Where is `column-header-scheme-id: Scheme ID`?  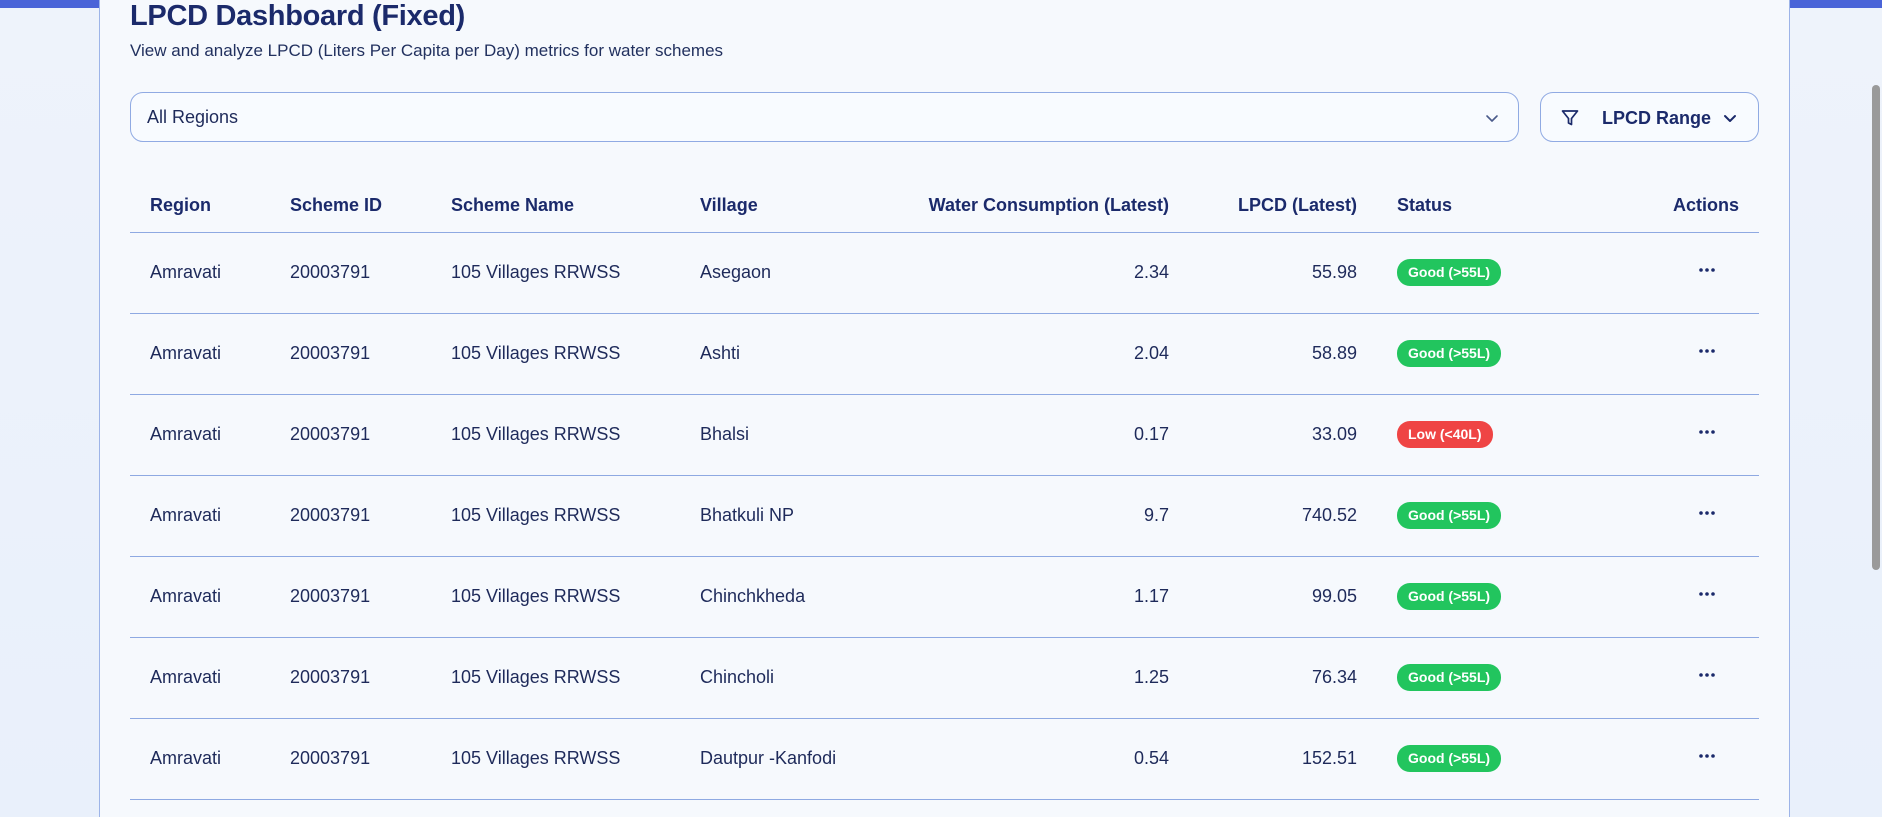
column-header-scheme-id: Scheme ID is located at coordinates (350, 206).